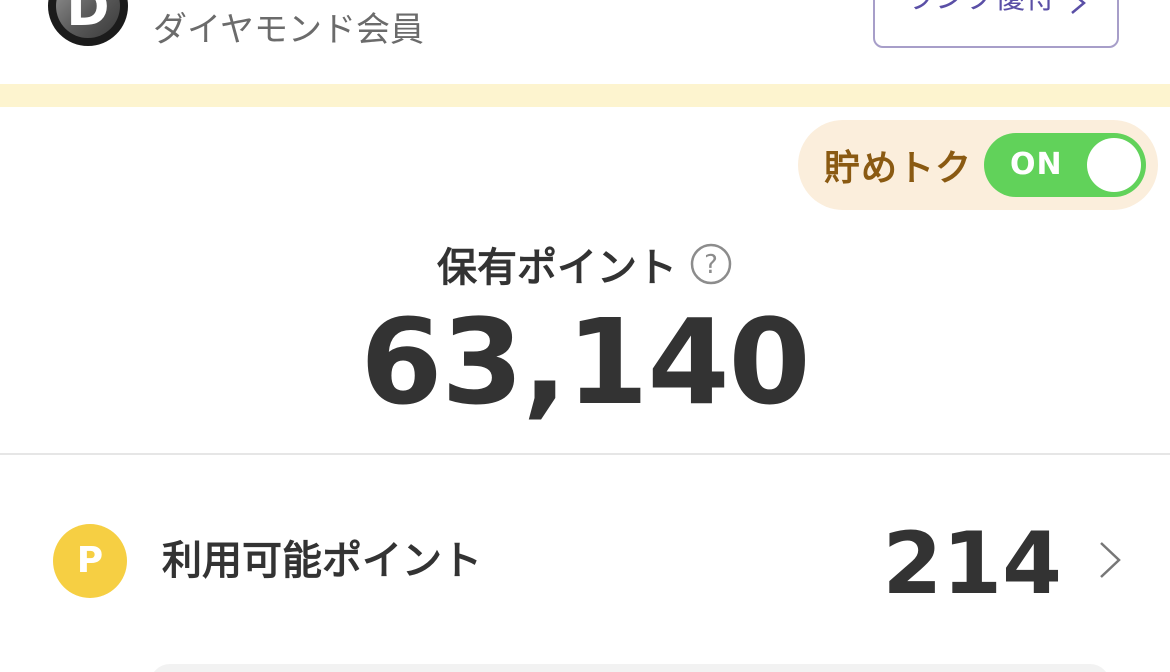 The image size is (1170, 672). Describe the element at coordinates (996, 24) in the screenshot. I see `rank-benefit-button: ランク優待` at that location.